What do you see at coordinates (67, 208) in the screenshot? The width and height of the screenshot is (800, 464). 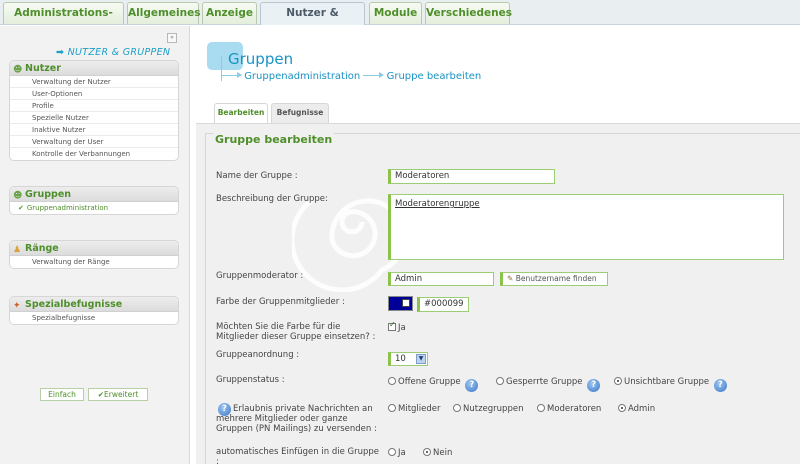 I see `sidebar-item-label: Gruppenadministration` at bounding box center [67, 208].